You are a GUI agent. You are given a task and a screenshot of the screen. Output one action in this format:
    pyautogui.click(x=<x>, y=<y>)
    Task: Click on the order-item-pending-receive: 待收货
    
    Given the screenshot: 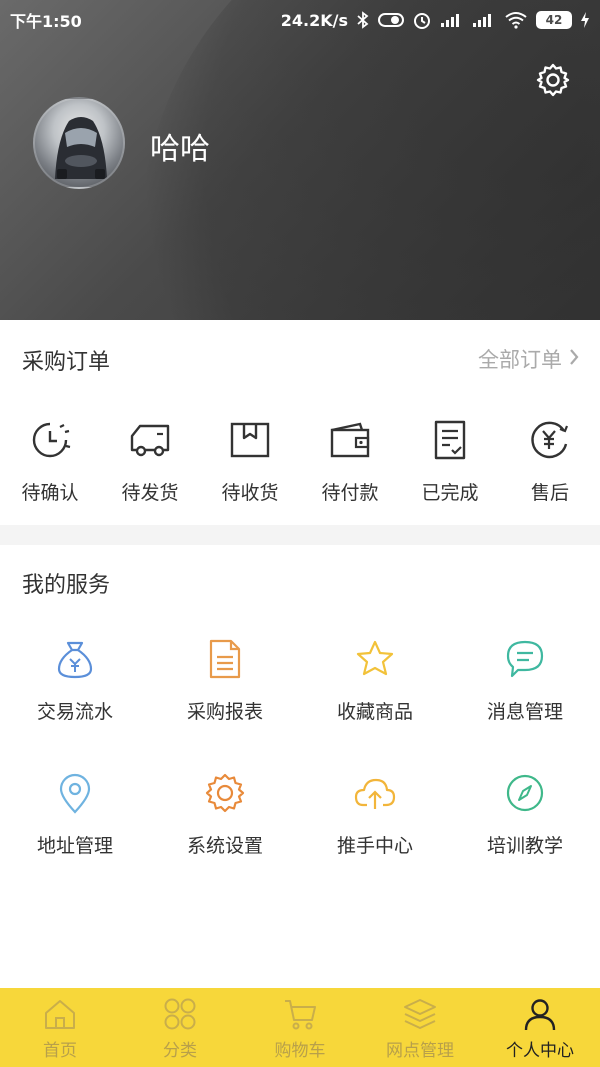 What is the action you would take?
    pyautogui.click(x=250, y=460)
    